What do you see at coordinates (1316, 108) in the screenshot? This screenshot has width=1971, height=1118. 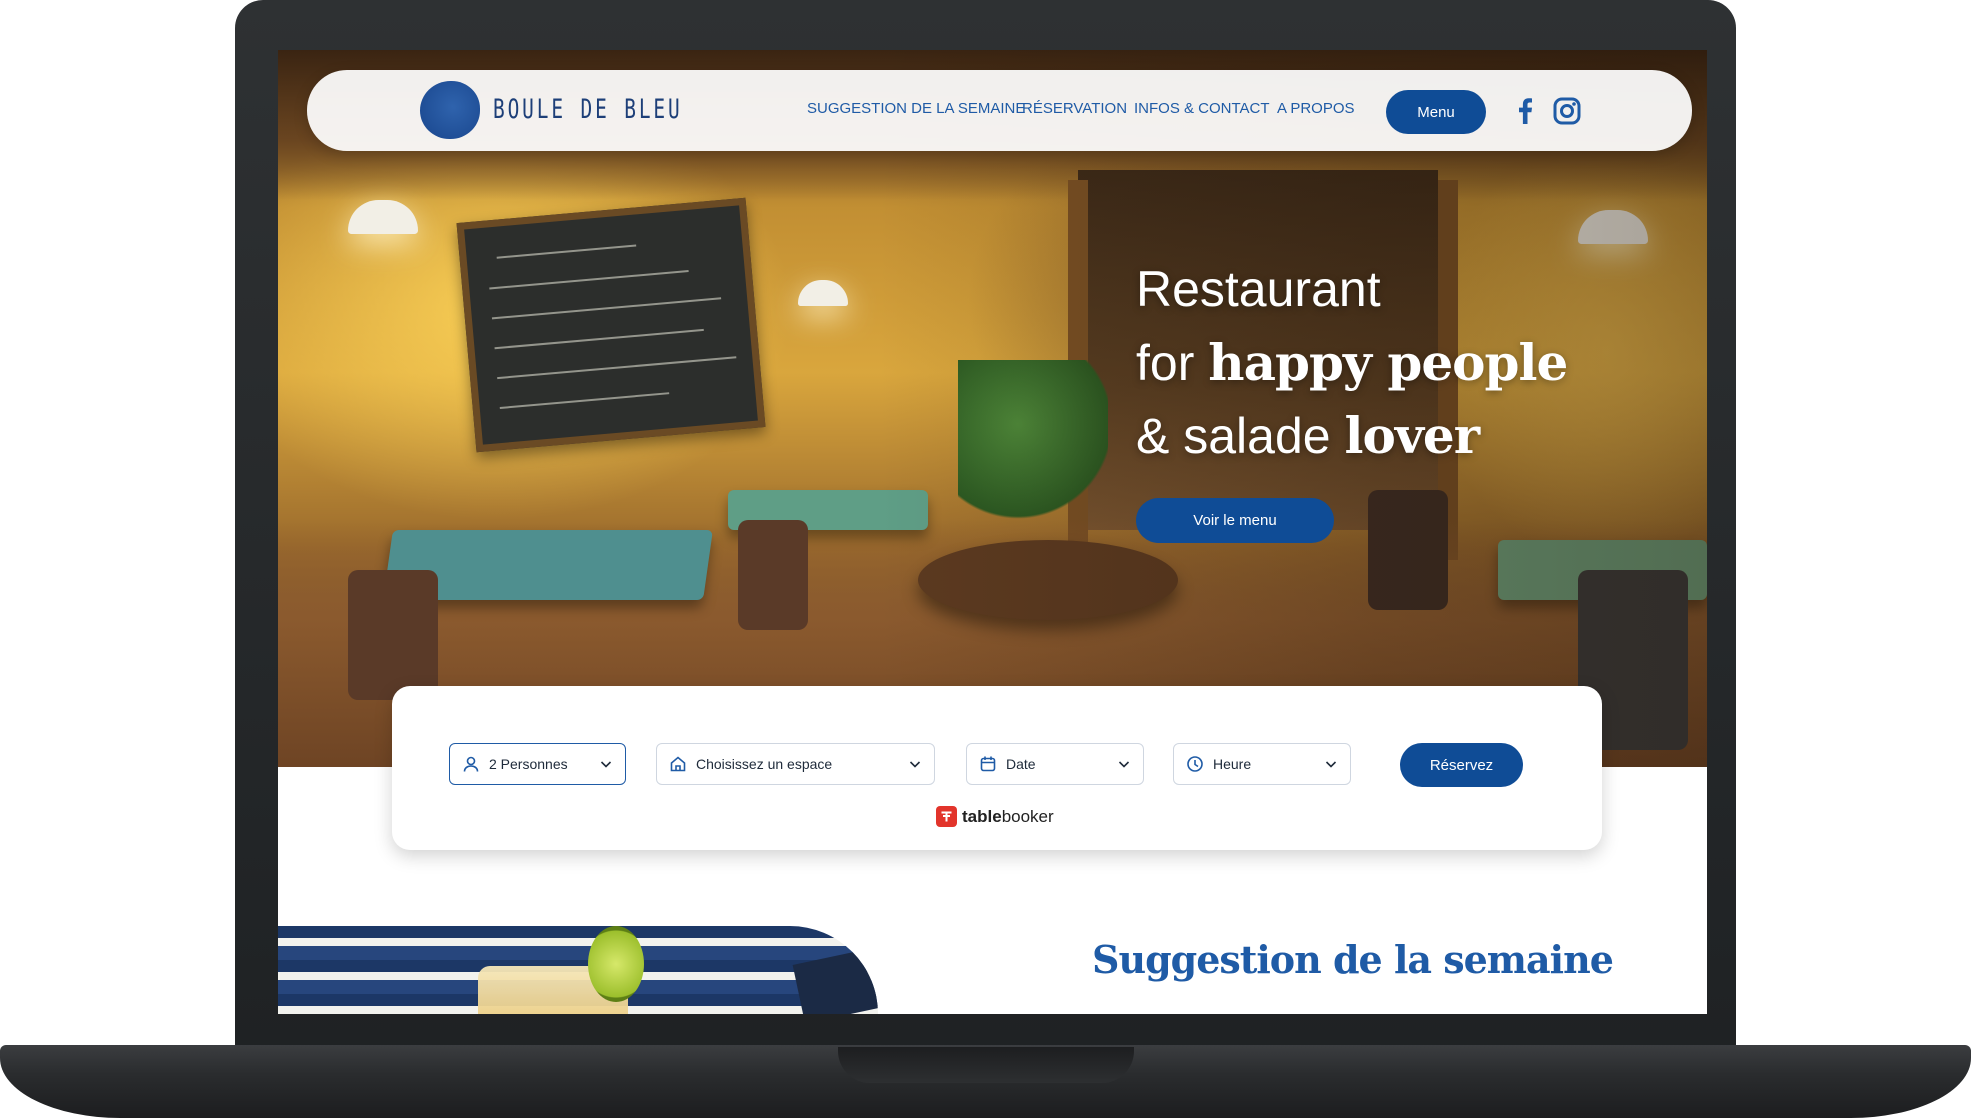 I see `nav-a-propos: A PROPOS` at bounding box center [1316, 108].